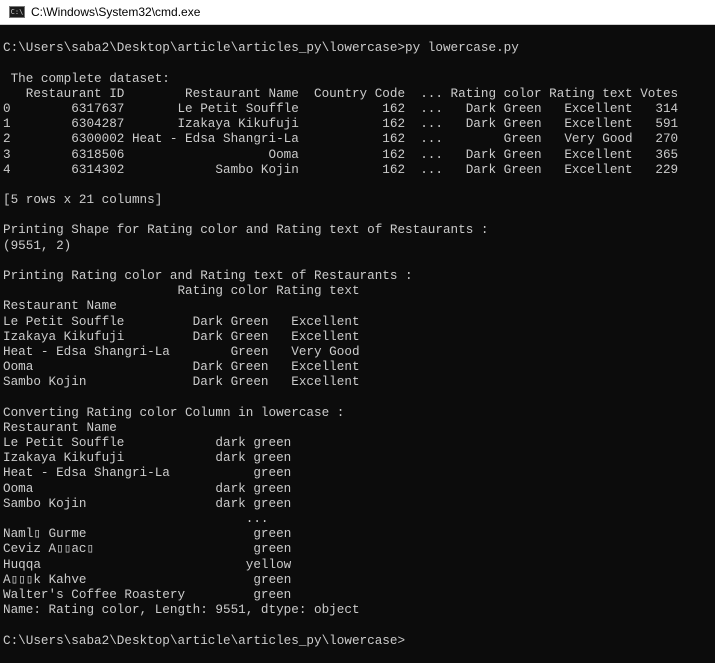  Describe the element at coordinates (147, 564) in the screenshot. I see `console-line: Huqqa yellow` at that location.